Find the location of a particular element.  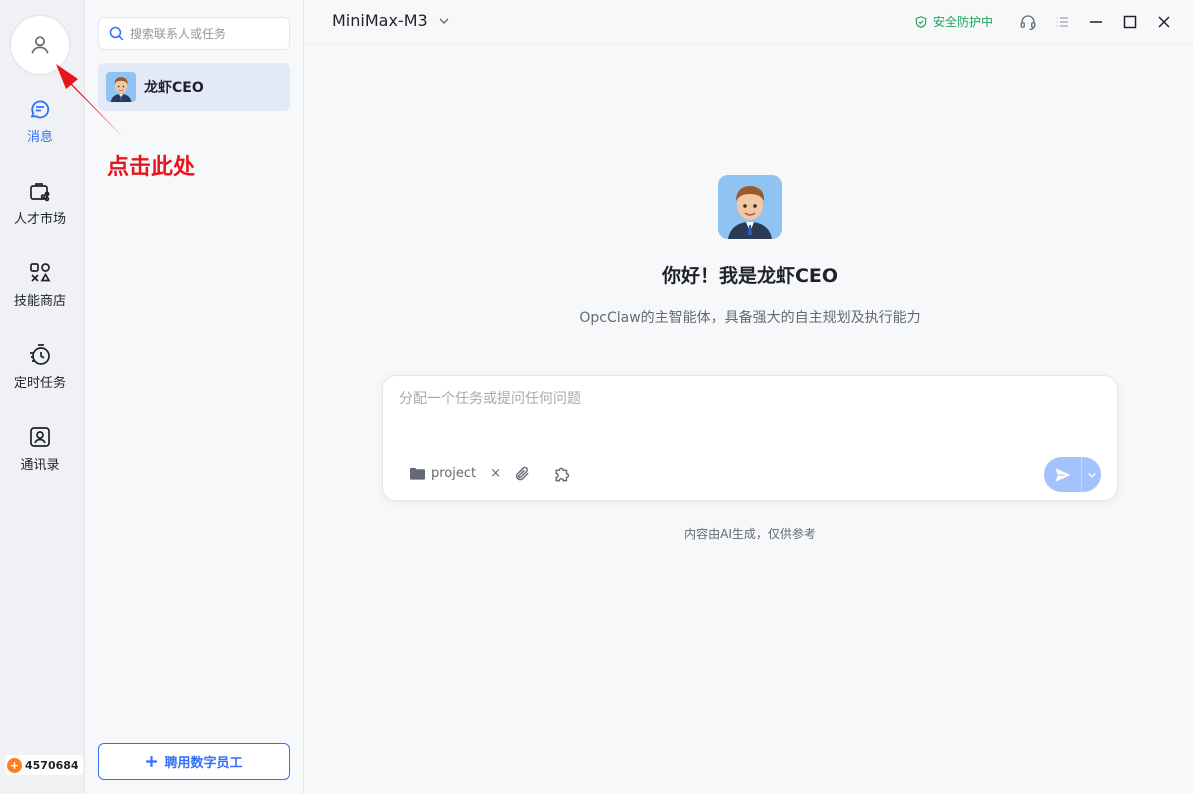

folder-icon is located at coordinates (417, 473).